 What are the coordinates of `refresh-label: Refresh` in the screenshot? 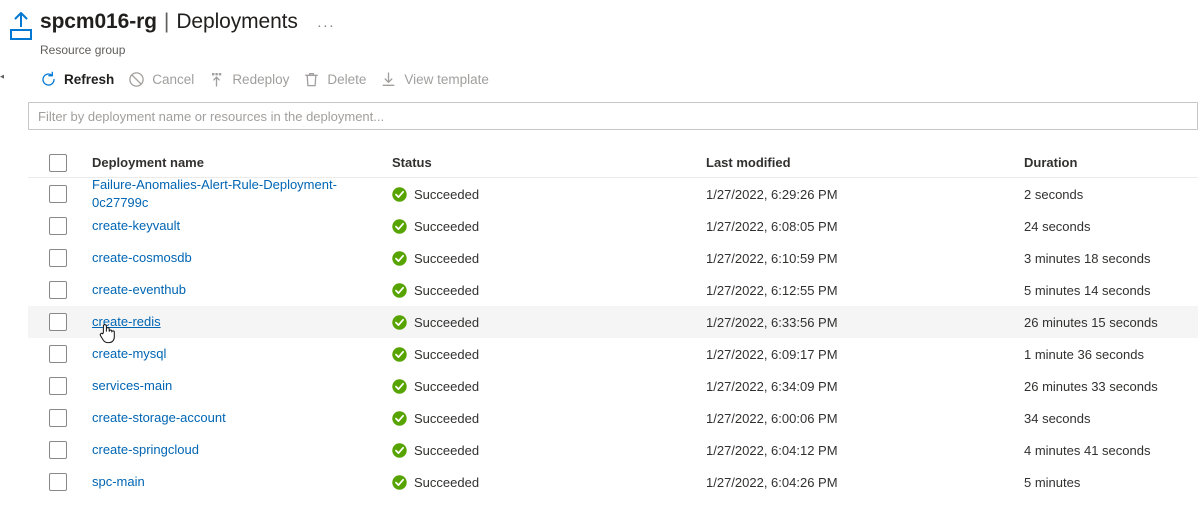 It's located at (89, 79).